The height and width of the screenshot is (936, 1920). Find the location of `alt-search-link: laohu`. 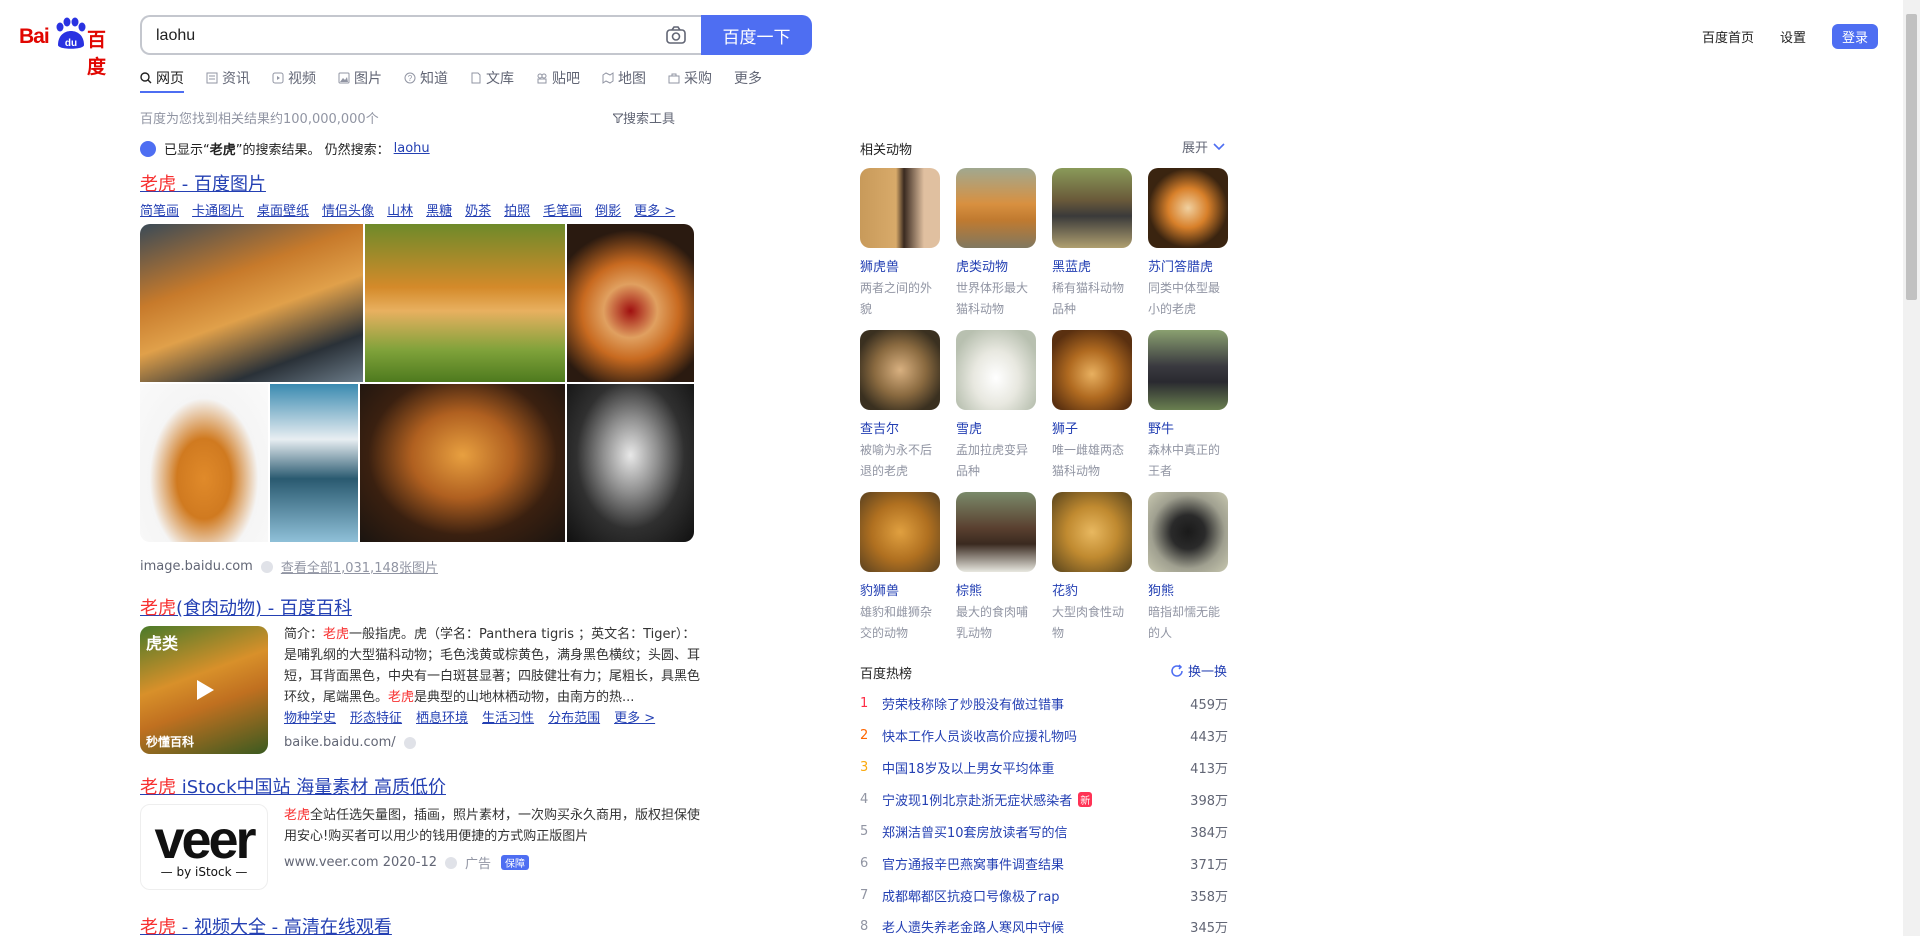

alt-search-link: laohu is located at coordinates (412, 148).